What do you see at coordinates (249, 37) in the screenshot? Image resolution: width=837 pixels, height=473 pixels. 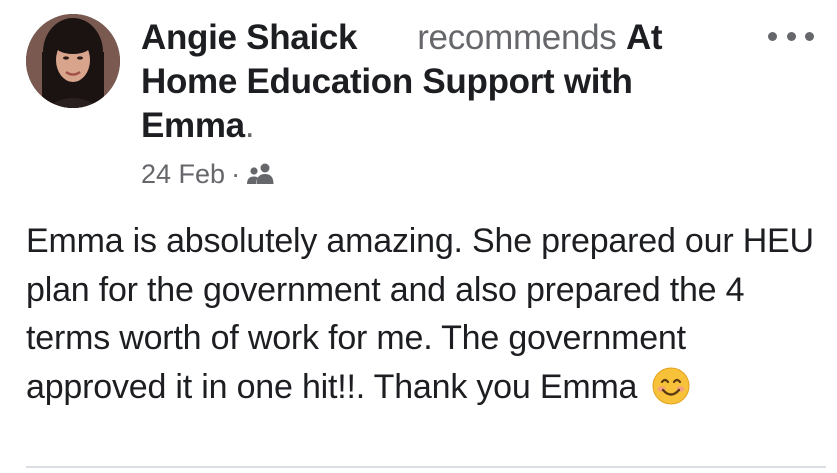 I see `author-name-link: Angie Shaick` at bounding box center [249, 37].